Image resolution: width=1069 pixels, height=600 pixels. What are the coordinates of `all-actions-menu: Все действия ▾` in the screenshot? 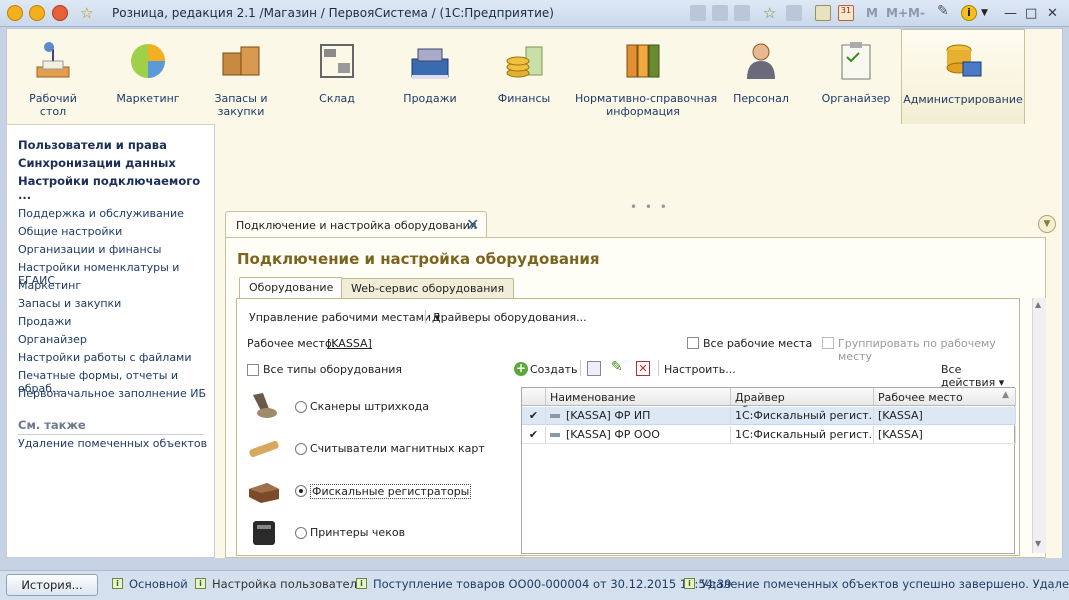 It's located at (980, 376).